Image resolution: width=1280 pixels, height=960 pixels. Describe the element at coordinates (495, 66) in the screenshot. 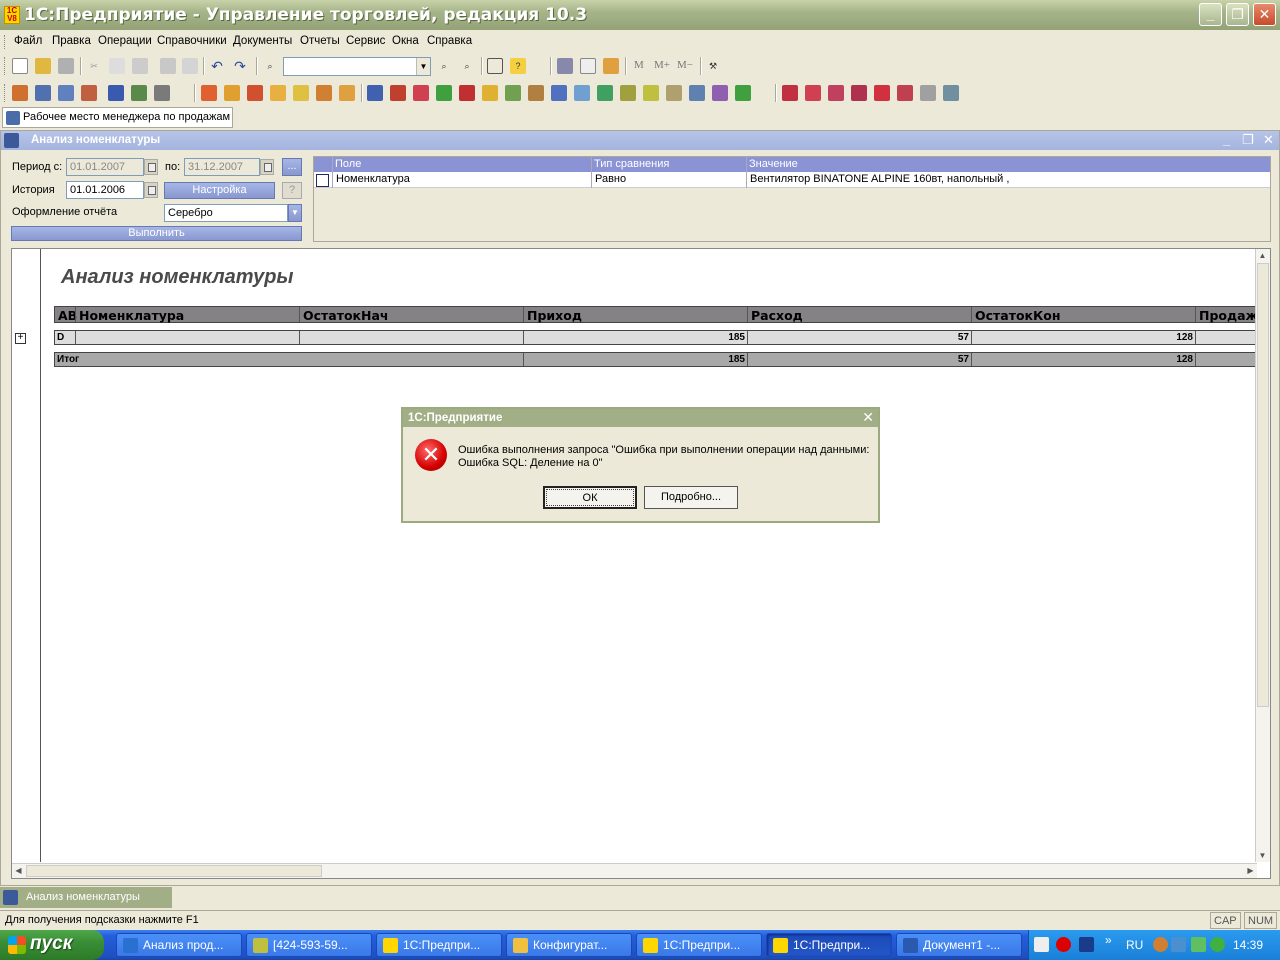

I see `windows-icon` at that location.